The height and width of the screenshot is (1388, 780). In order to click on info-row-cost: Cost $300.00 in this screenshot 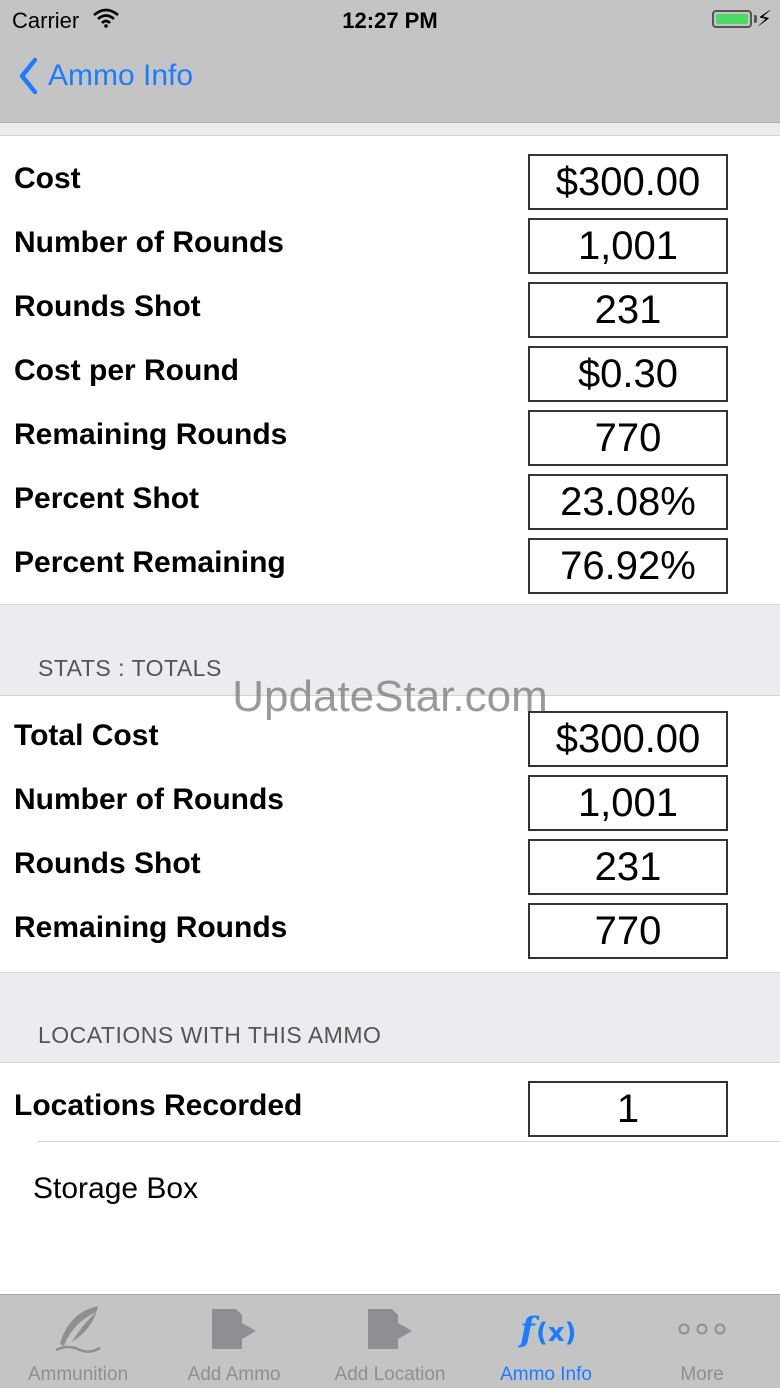, I will do `click(390, 179)`.